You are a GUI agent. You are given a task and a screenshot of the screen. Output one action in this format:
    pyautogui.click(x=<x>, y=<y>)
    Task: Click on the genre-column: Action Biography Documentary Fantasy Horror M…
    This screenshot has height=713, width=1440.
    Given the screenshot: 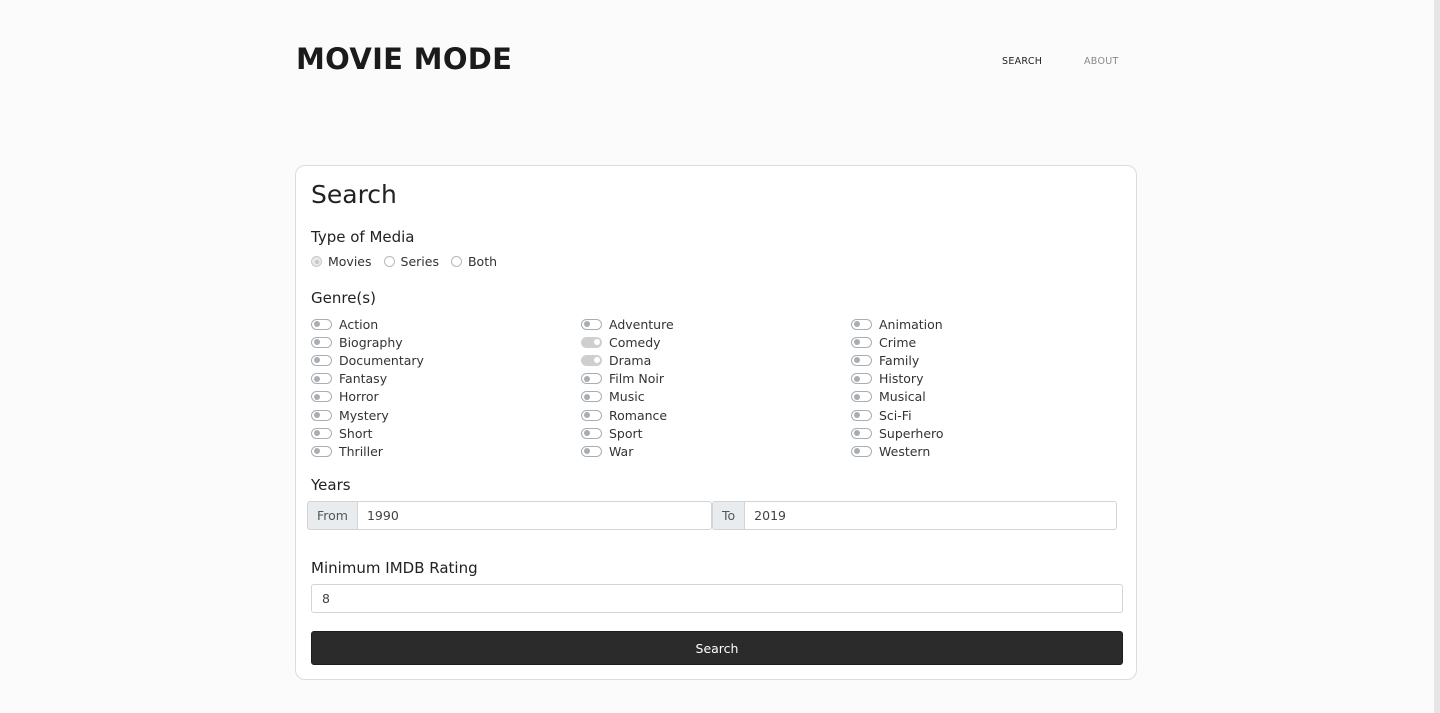 What is the action you would take?
    pyautogui.click(x=441, y=388)
    